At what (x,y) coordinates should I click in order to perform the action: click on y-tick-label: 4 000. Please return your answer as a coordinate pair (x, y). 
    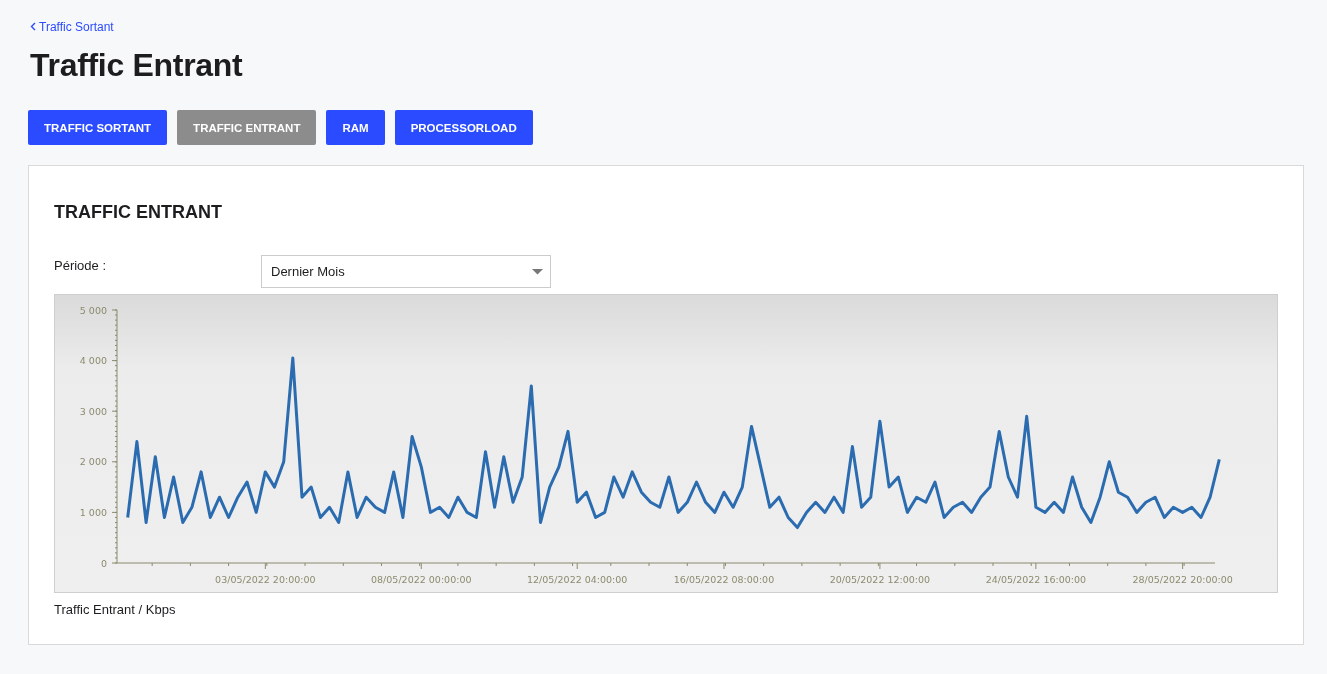
    Looking at the image, I should click on (93, 361).